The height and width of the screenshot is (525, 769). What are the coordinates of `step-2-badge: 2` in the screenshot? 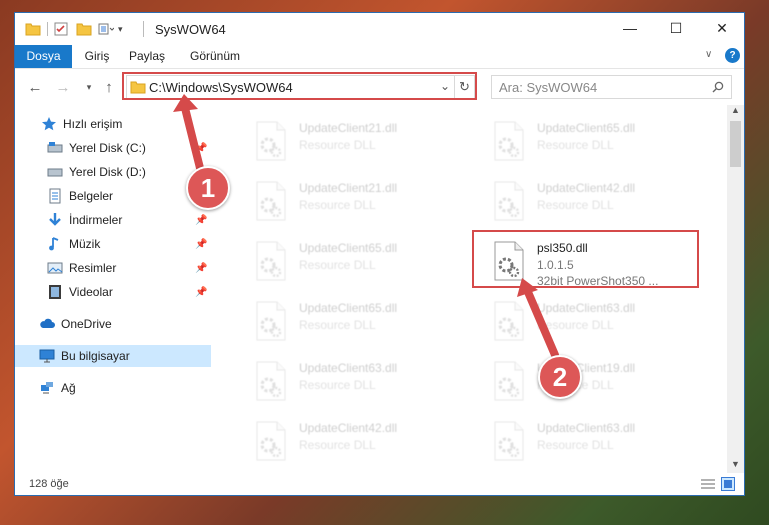 It's located at (560, 377).